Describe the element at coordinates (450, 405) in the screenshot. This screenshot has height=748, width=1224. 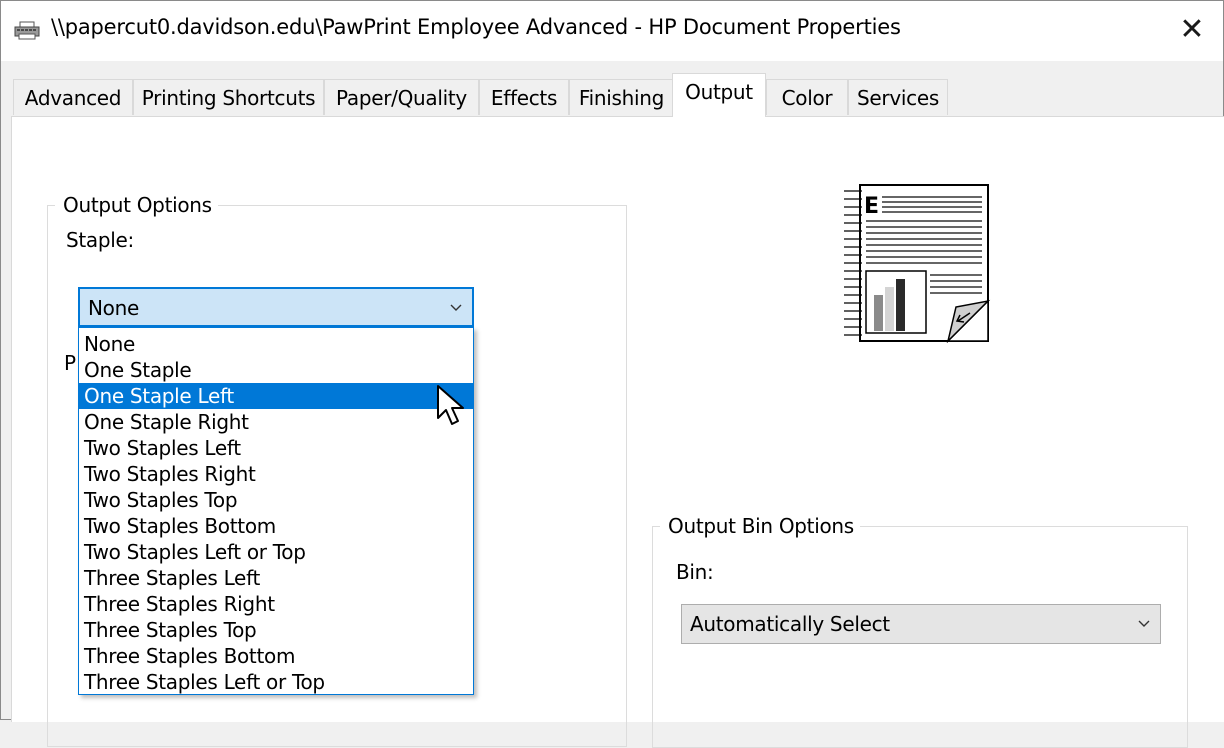
I see `mouse-pointer-icon` at that location.